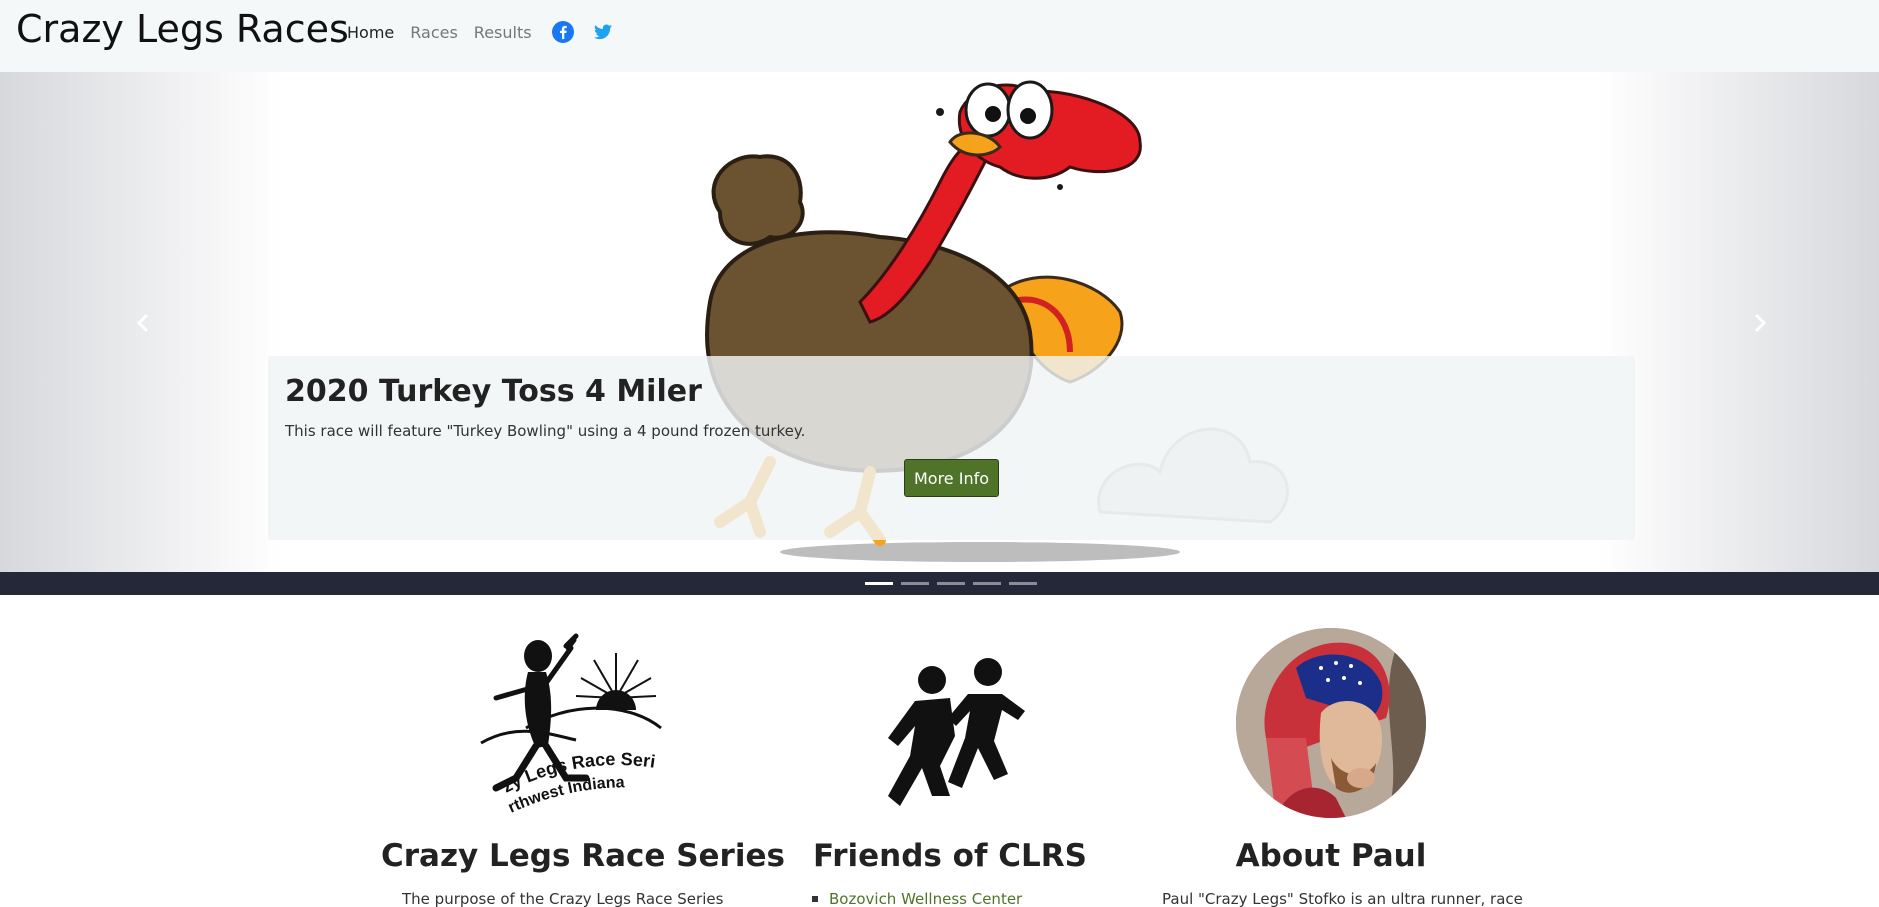 This screenshot has height=907, width=1879. What do you see at coordinates (939, 36) in the screenshot?
I see `navbar: Crazy Legs Races Home Races Results` at bounding box center [939, 36].